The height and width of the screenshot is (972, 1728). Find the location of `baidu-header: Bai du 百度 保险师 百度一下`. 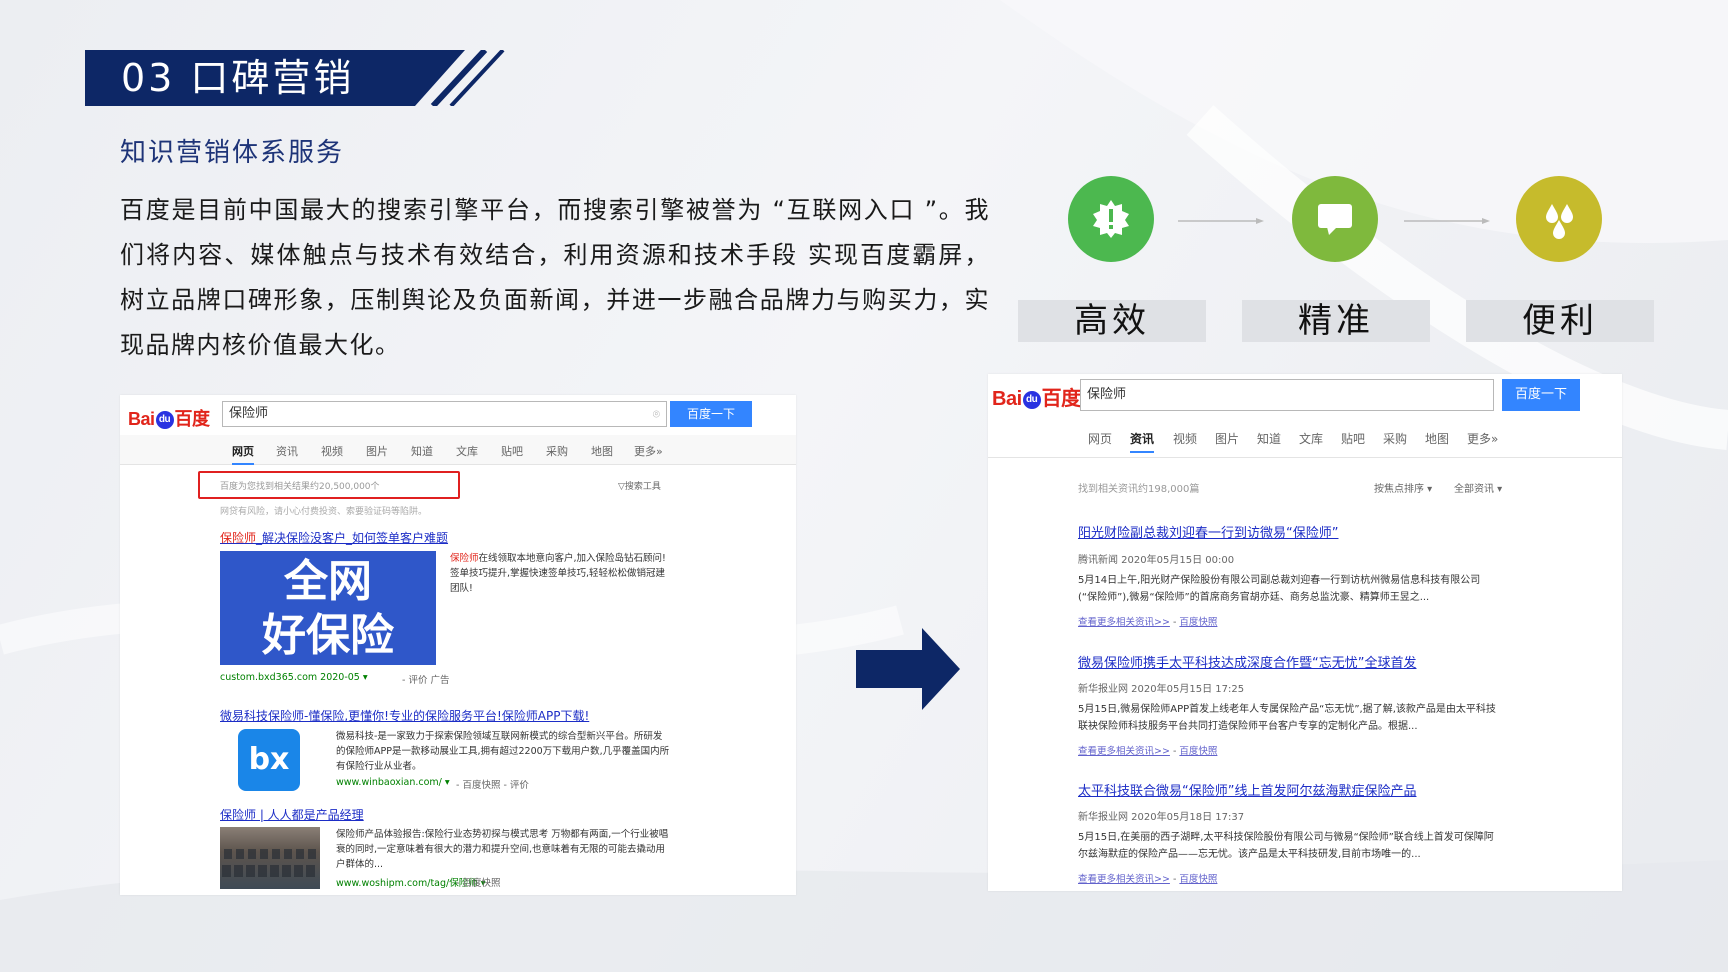

baidu-header: Bai du 百度 保险师 百度一下 is located at coordinates (1305, 394).